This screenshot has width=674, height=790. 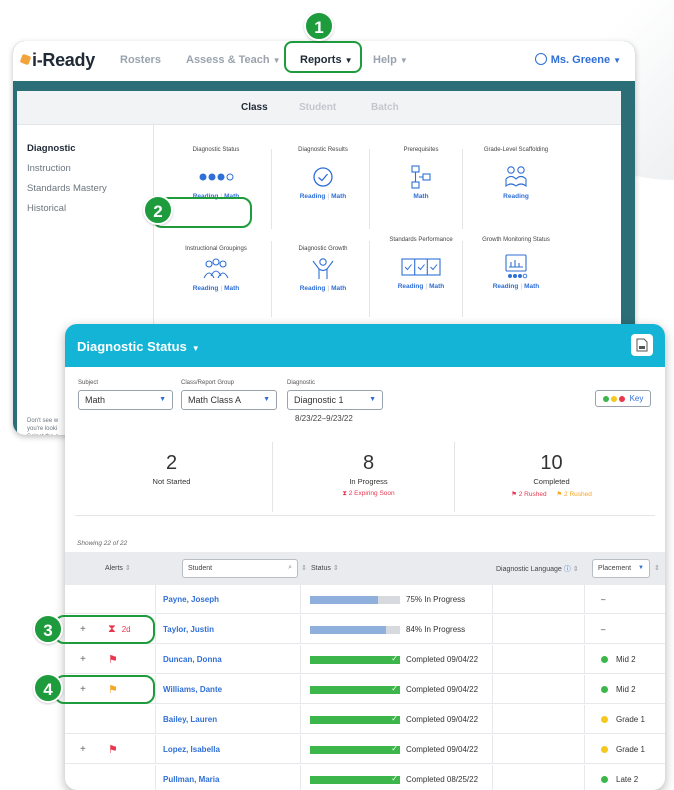 I want to click on nav-help: Help ▼, so click(x=390, y=60).